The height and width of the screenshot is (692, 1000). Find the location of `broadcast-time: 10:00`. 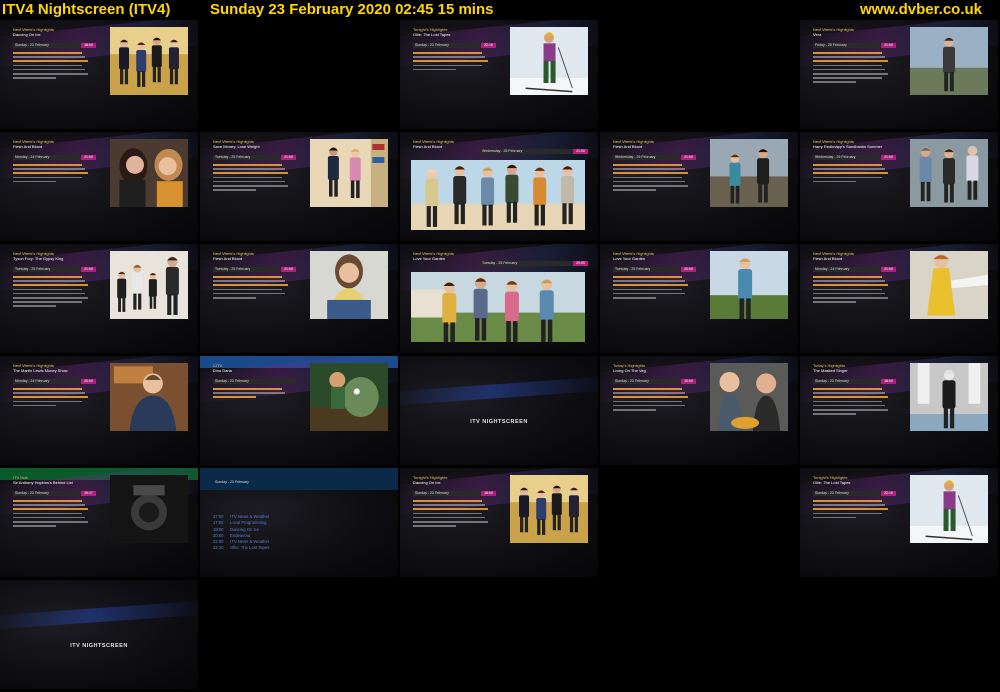

broadcast-time: 10:00 is located at coordinates (688, 381).